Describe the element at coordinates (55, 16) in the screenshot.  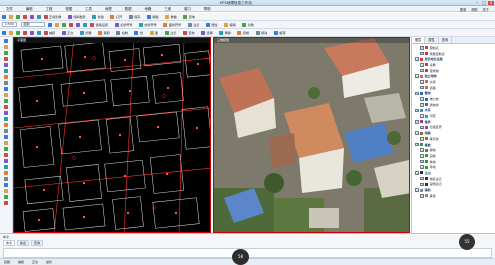
I see `toolbar-main-item-0: 正射影像` at that location.